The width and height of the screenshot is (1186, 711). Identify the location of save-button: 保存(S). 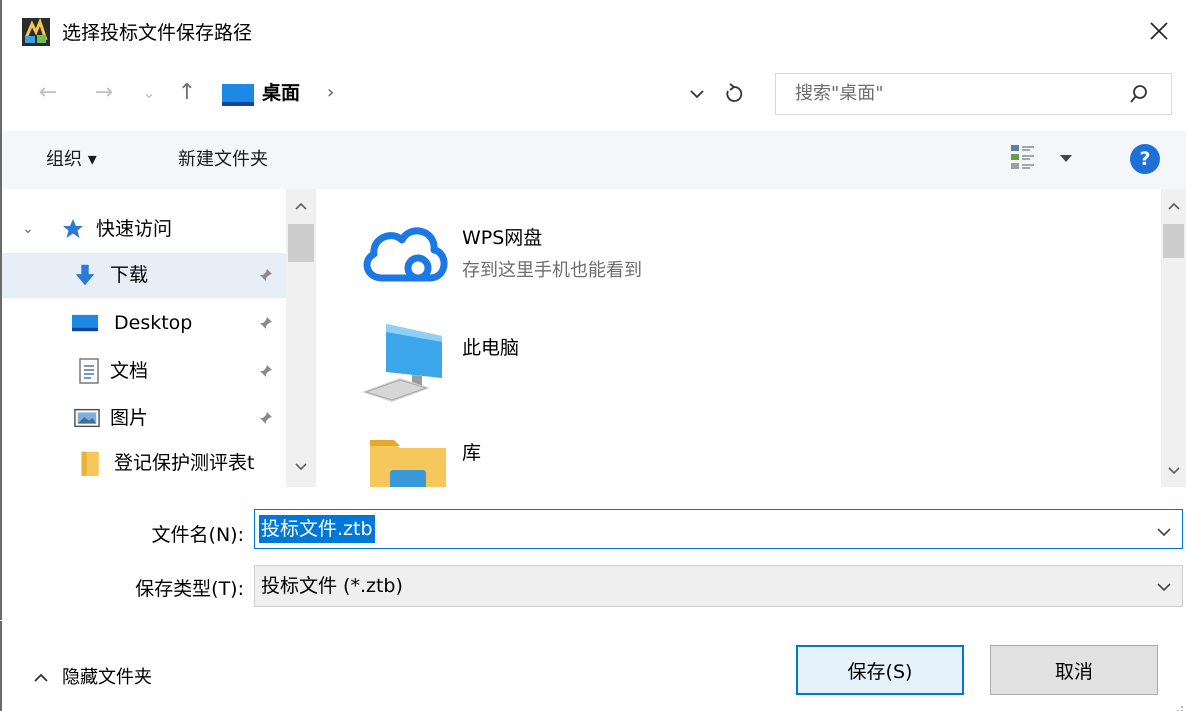
(880, 670).